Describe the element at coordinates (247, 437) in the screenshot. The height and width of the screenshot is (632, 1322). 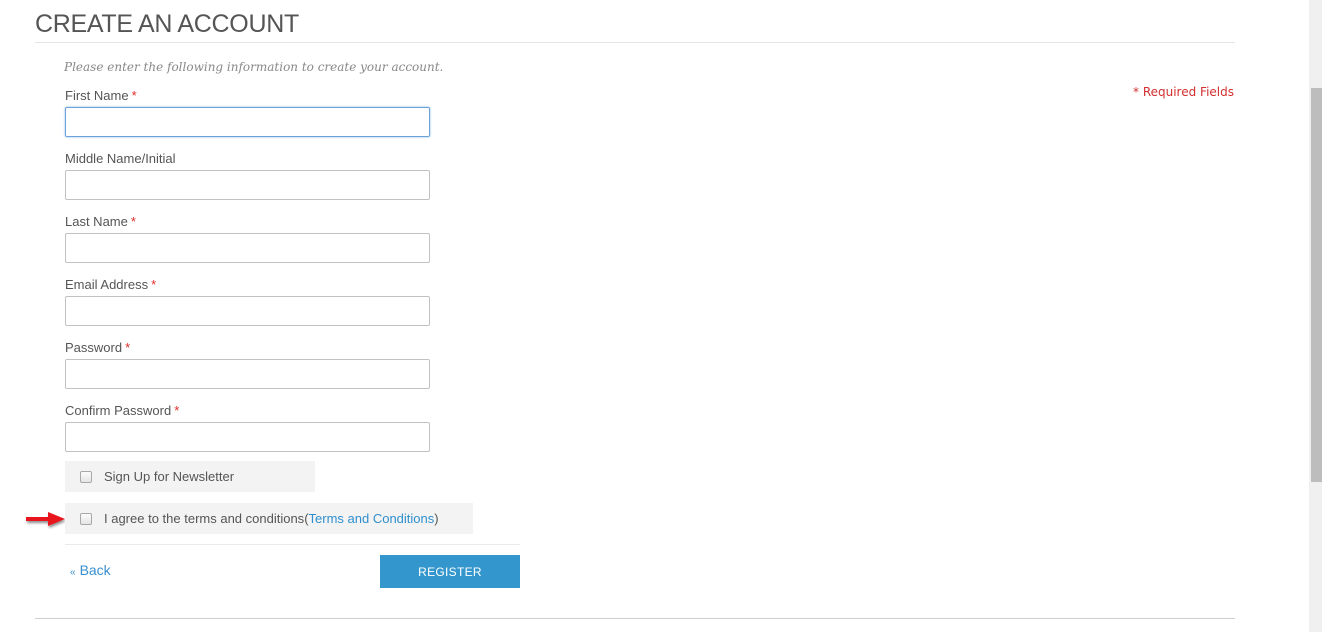
I see `confirm-password-input` at that location.